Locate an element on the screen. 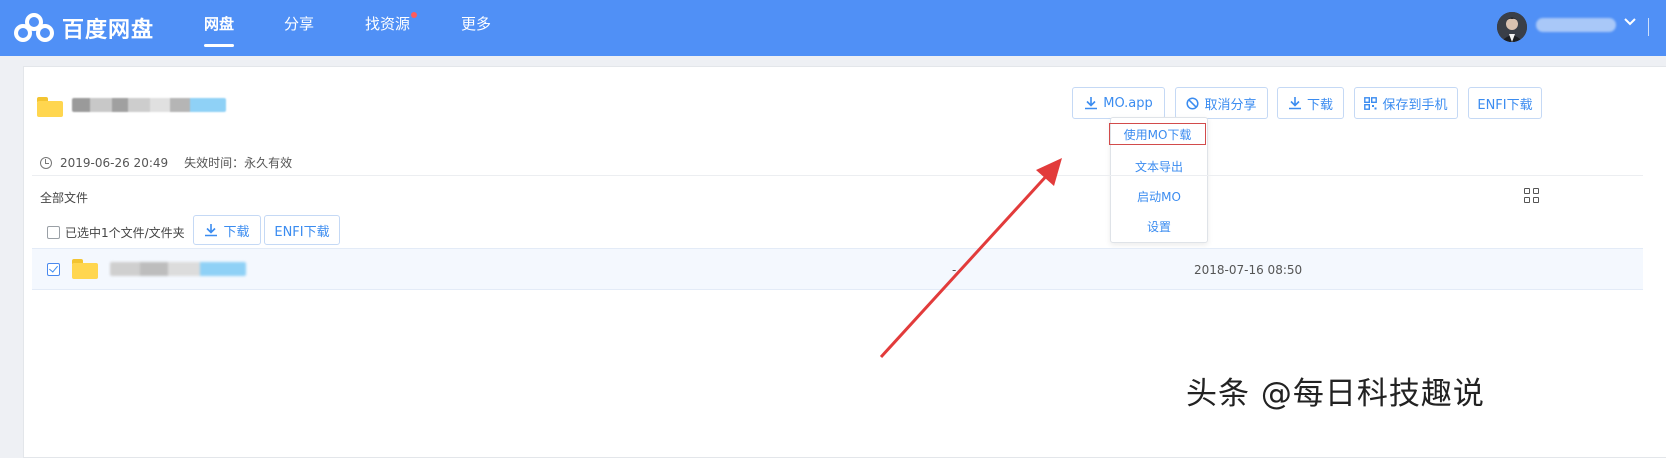  file-name-redacted is located at coordinates (178, 269).